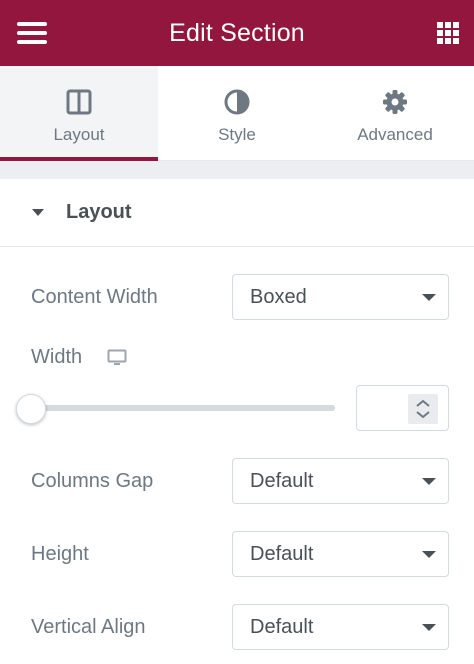 The image size is (474, 664). Describe the element at coordinates (99, 212) in the screenshot. I see `section-title: Layout` at that location.